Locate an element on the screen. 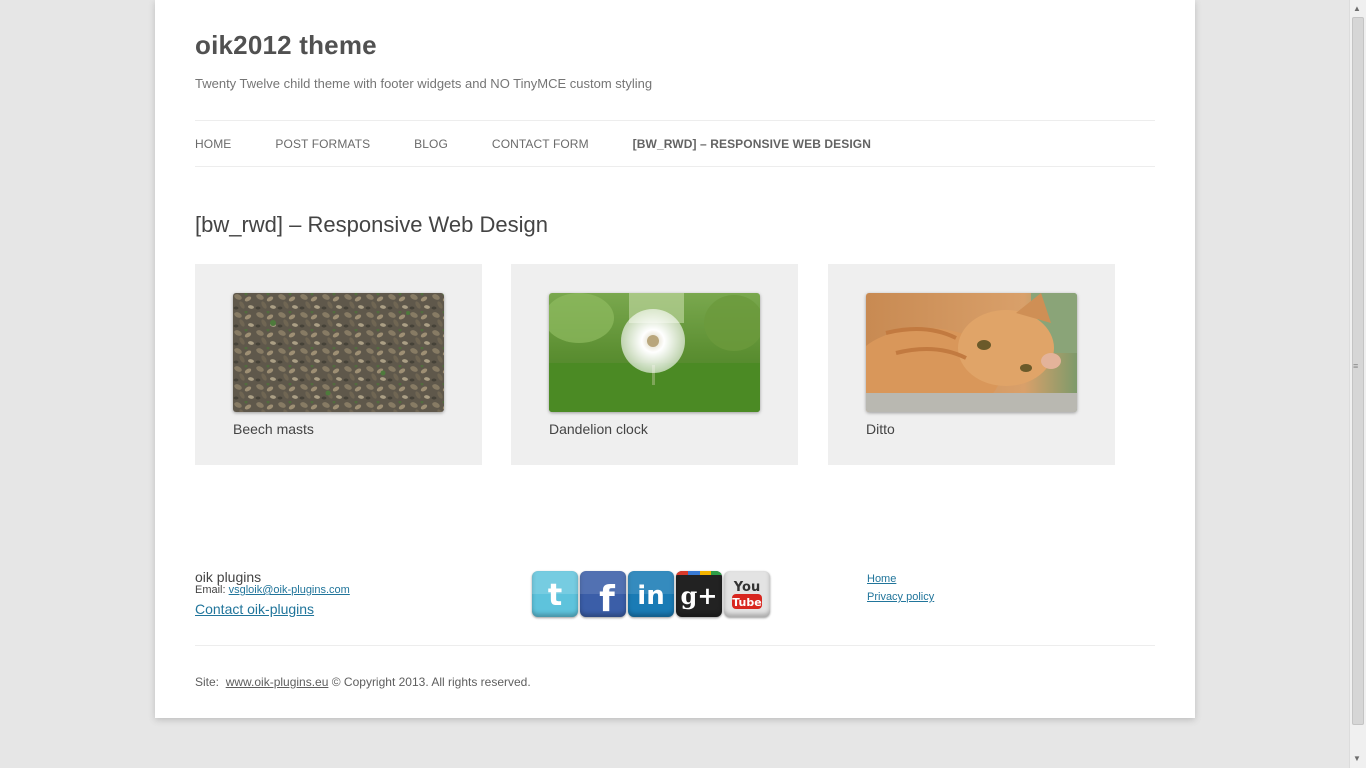 The height and width of the screenshot is (768, 1366). gallery-caption: Dandelion clock is located at coordinates (598, 429).